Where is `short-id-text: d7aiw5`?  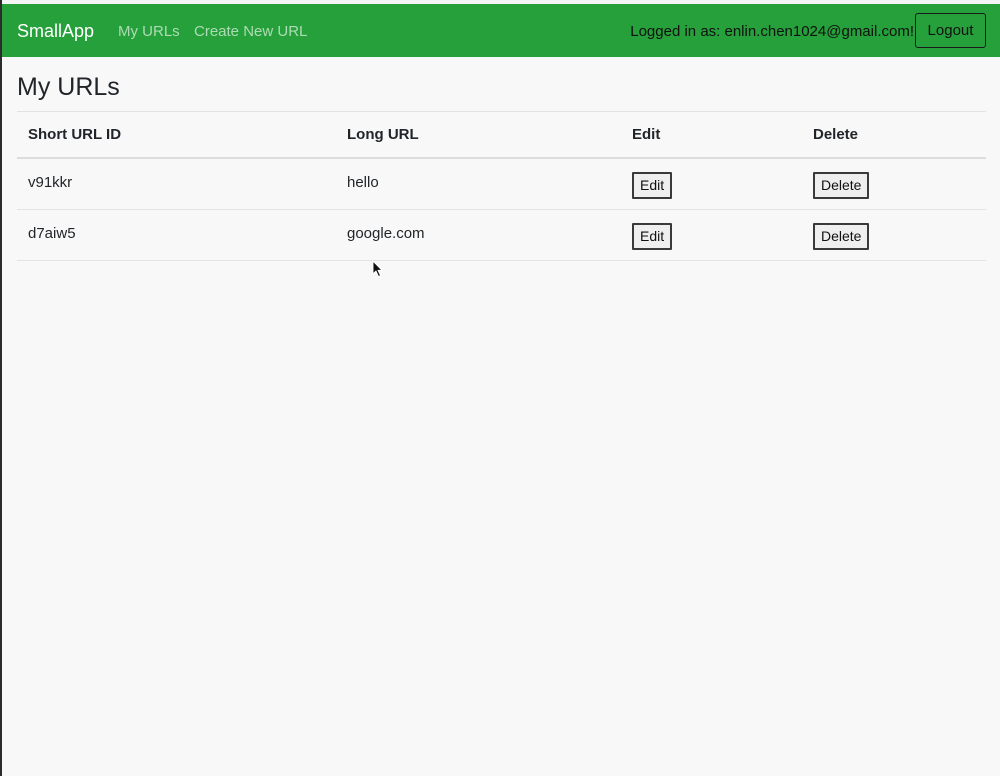 short-id-text: d7aiw5 is located at coordinates (52, 233).